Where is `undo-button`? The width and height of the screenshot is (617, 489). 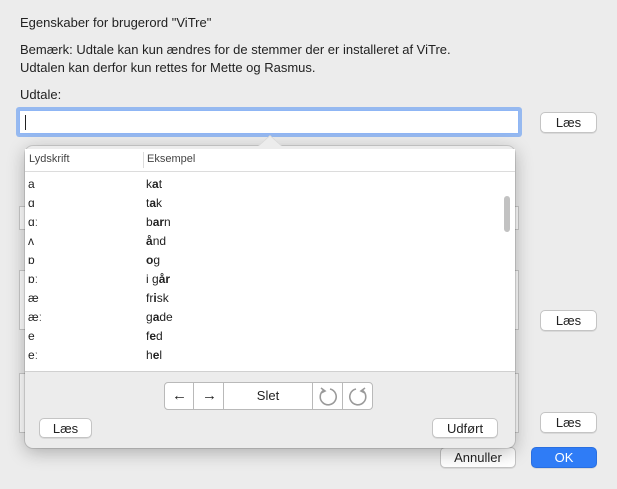
undo-button is located at coordinates (327, 396).